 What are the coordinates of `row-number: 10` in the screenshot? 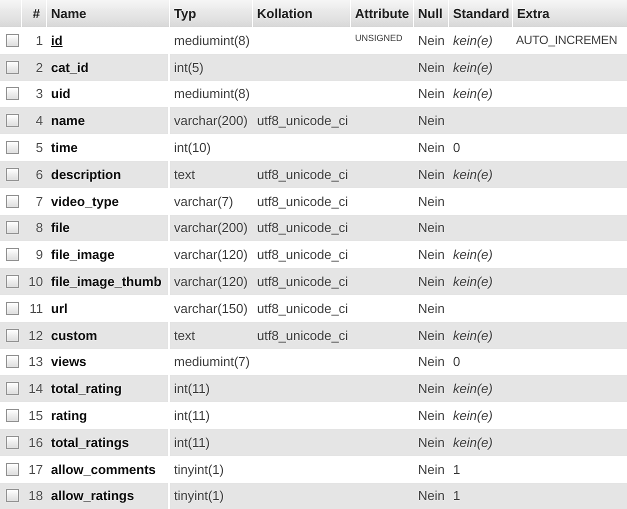 It's located at (35, 282).